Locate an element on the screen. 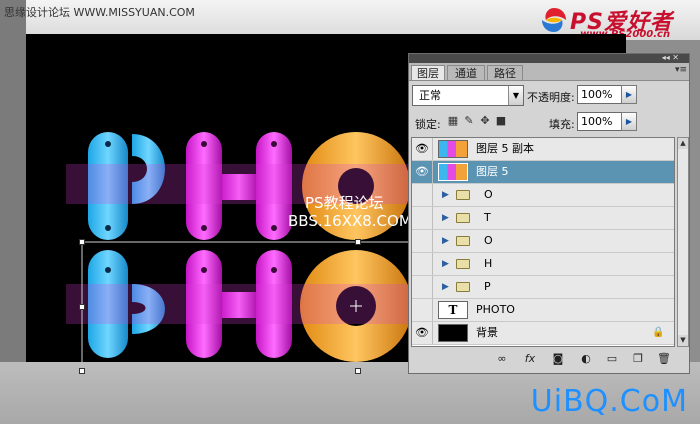 Image resolution: width=700 pixels, height=424 pixels. blend-mode-select: 正常 ▼ is located at coordinates (468, 95).